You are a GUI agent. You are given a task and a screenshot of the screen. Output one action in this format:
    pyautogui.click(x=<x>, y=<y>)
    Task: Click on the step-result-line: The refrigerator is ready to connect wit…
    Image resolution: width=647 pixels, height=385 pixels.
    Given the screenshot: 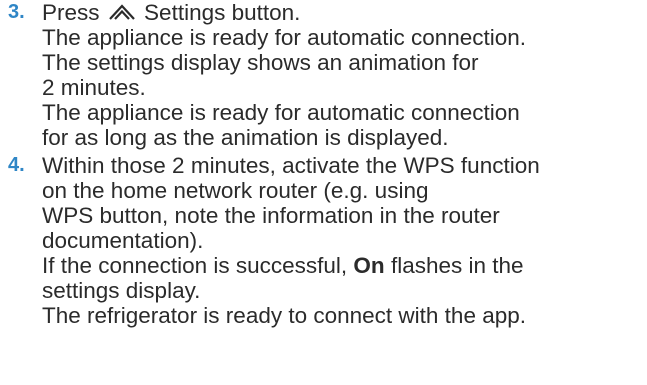 What is the action you would take?
    pyautogui.click(x=284, y=315)
    